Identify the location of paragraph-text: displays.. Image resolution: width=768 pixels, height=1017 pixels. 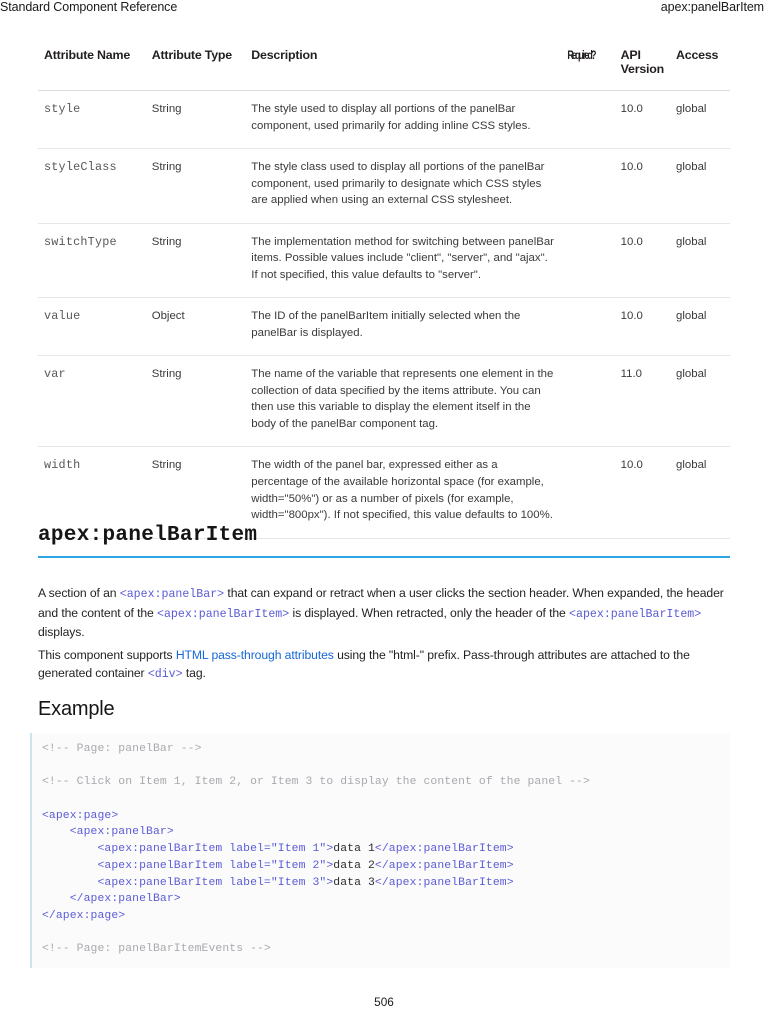
(61, 631).